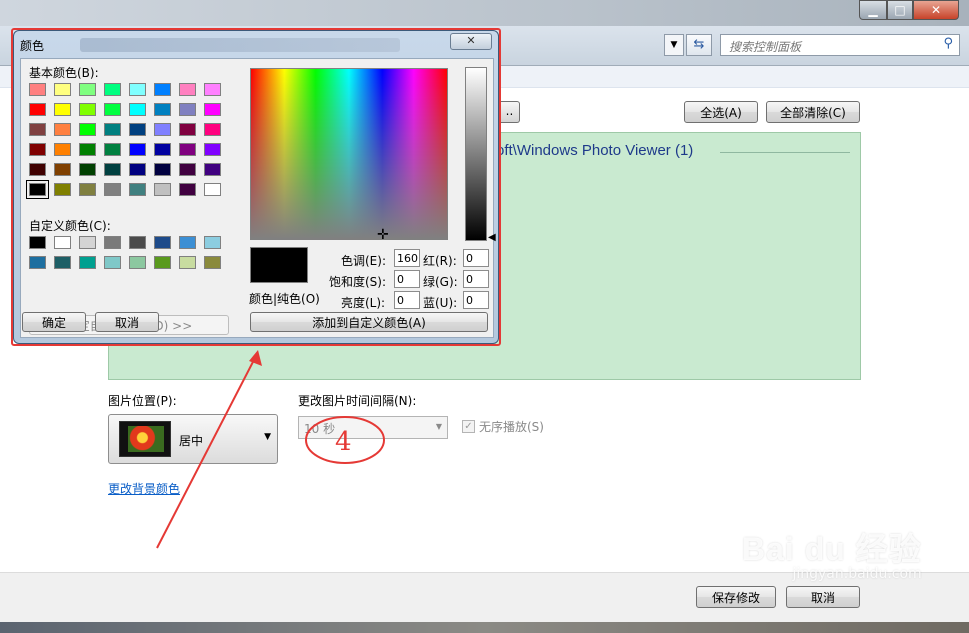  I want to click on shuffle-checkbox: ✓ 无序播放(S), so click(503, 426).